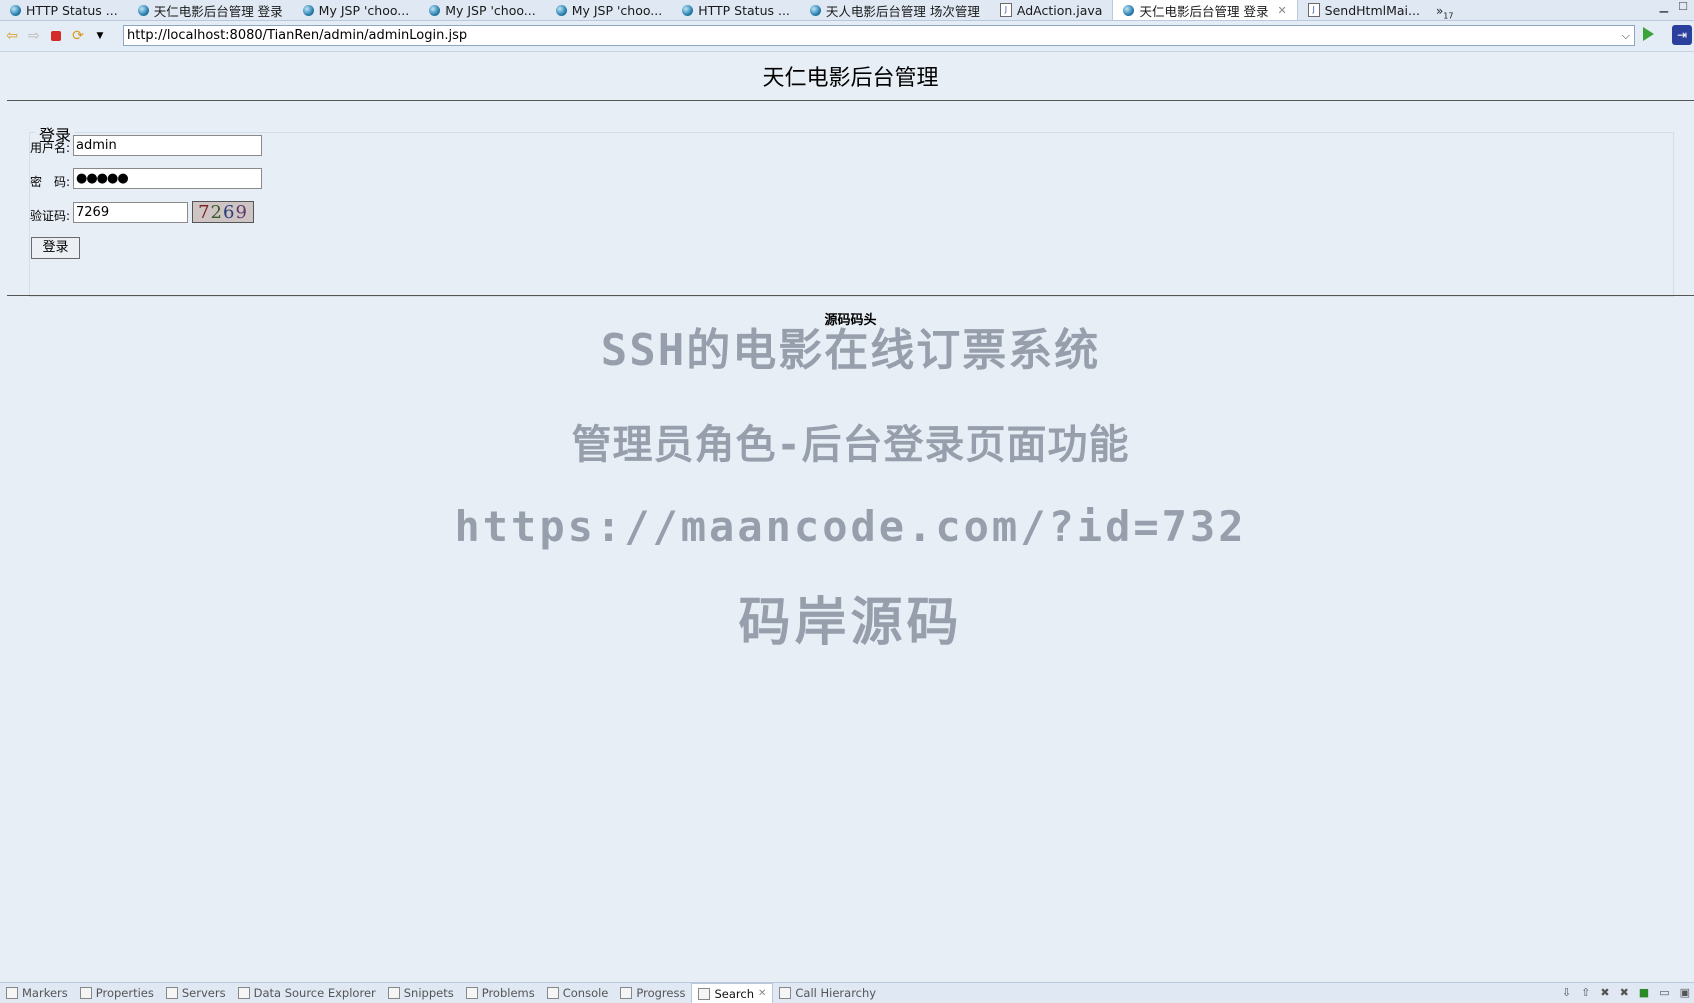 This screenshot has height=1003, width=1694. I want to click on view-tab-problems: Problems, so click(500, 993).